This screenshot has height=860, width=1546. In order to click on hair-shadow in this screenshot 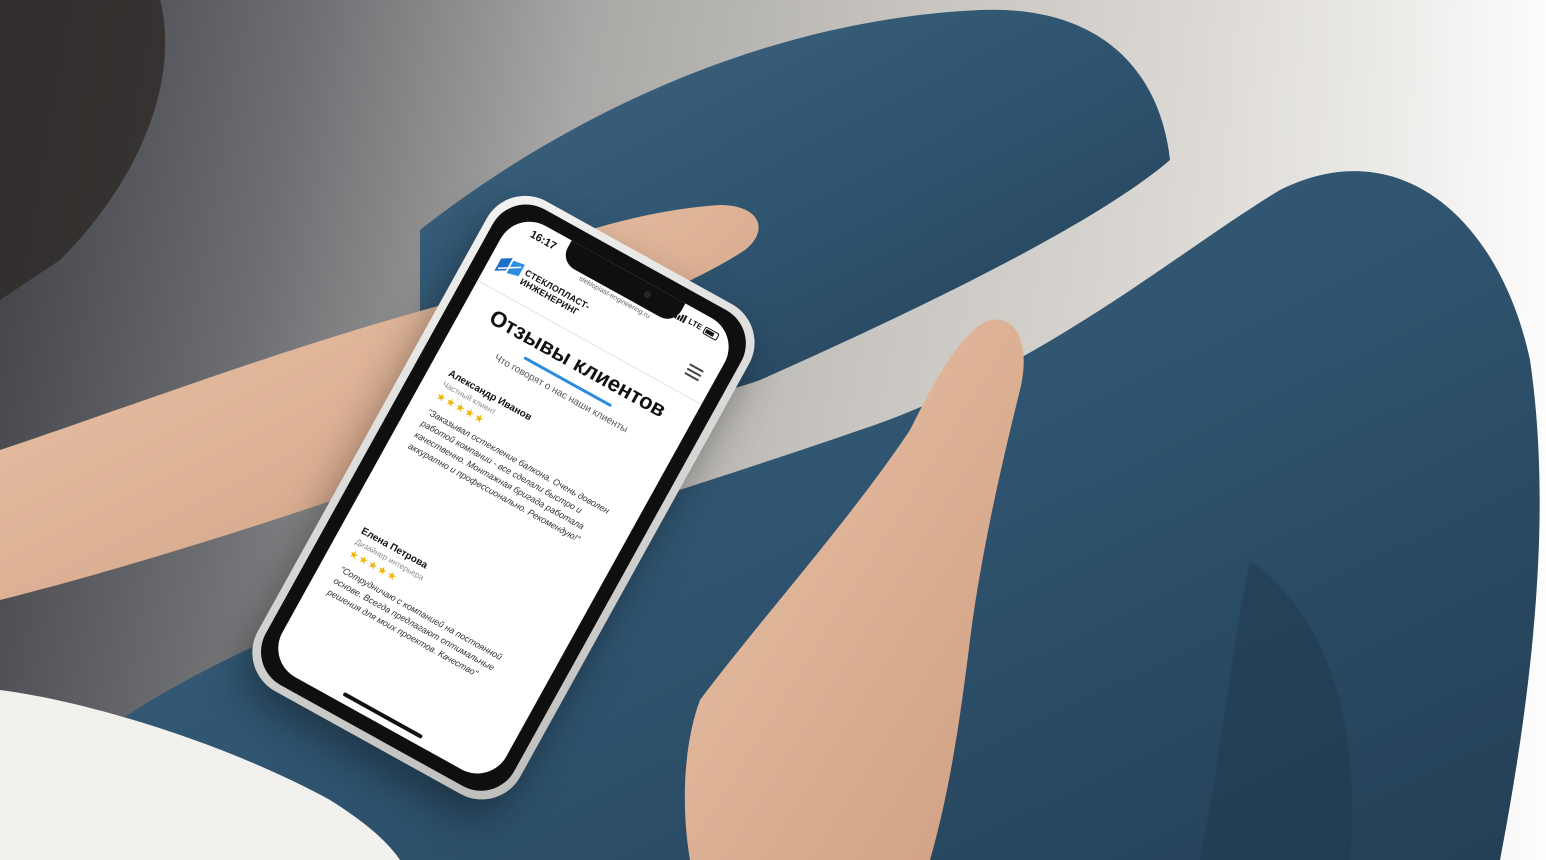, I will do `click(83, 150)`.